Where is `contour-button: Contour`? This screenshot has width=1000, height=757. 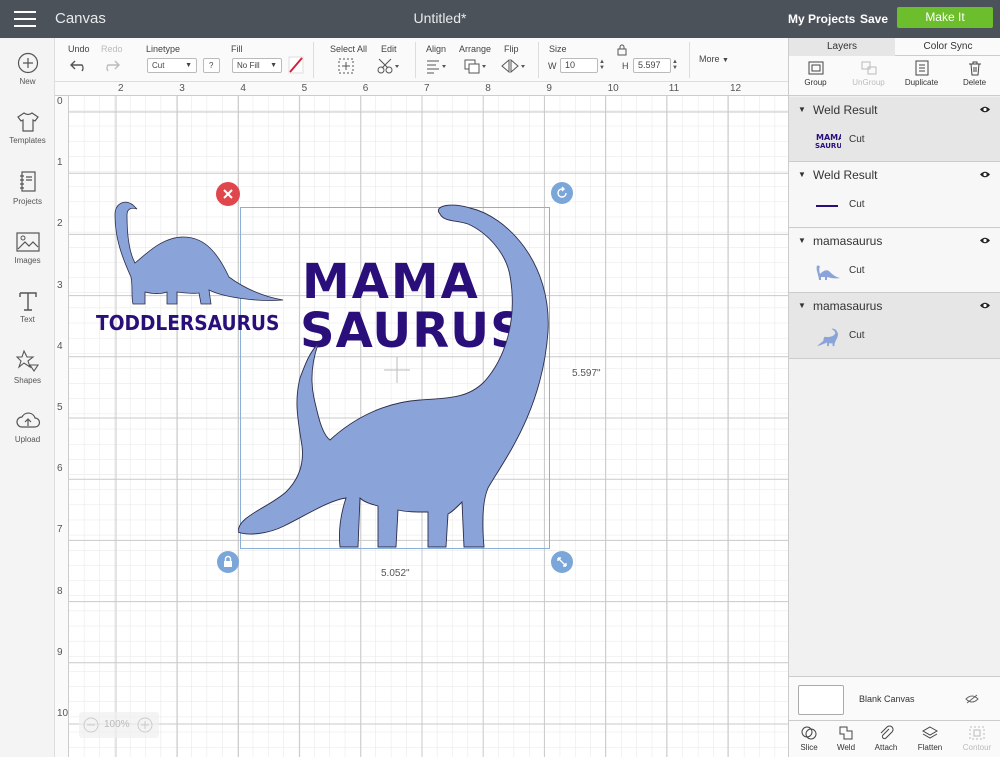
contour-button: Contour is located at coordinates (977, 738).